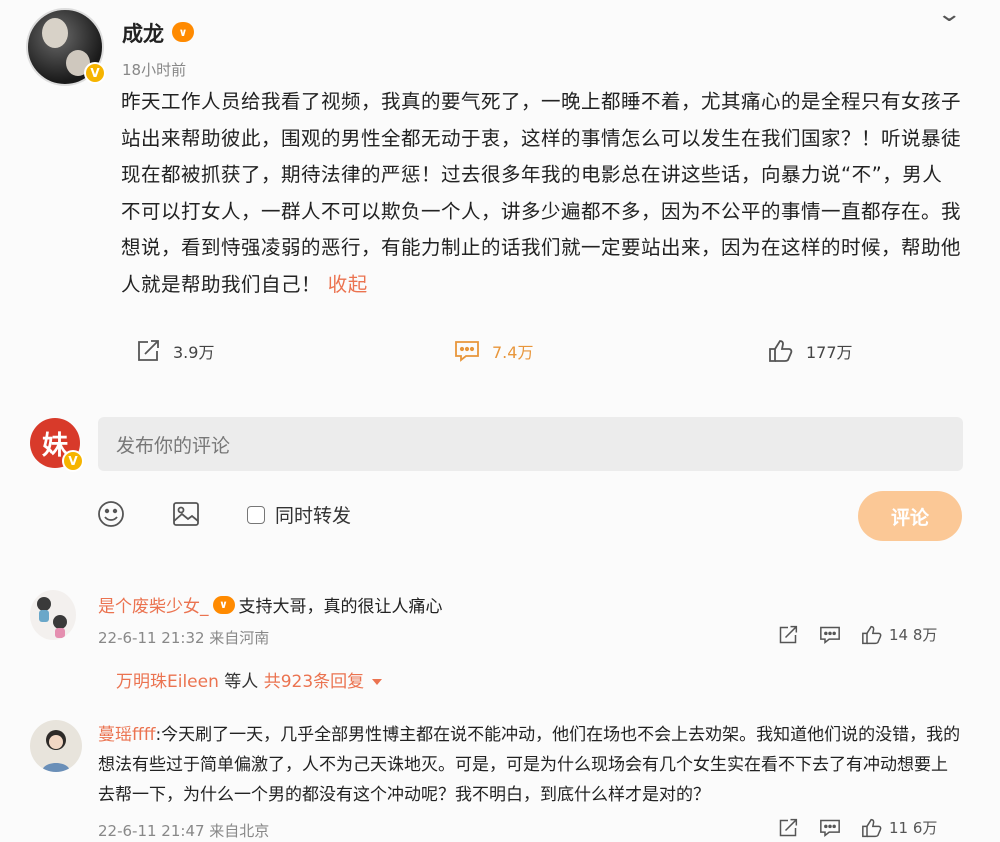 The image size is (1000, 842). I want to click on repost-toggle: 同时转发, so click(299, 514).